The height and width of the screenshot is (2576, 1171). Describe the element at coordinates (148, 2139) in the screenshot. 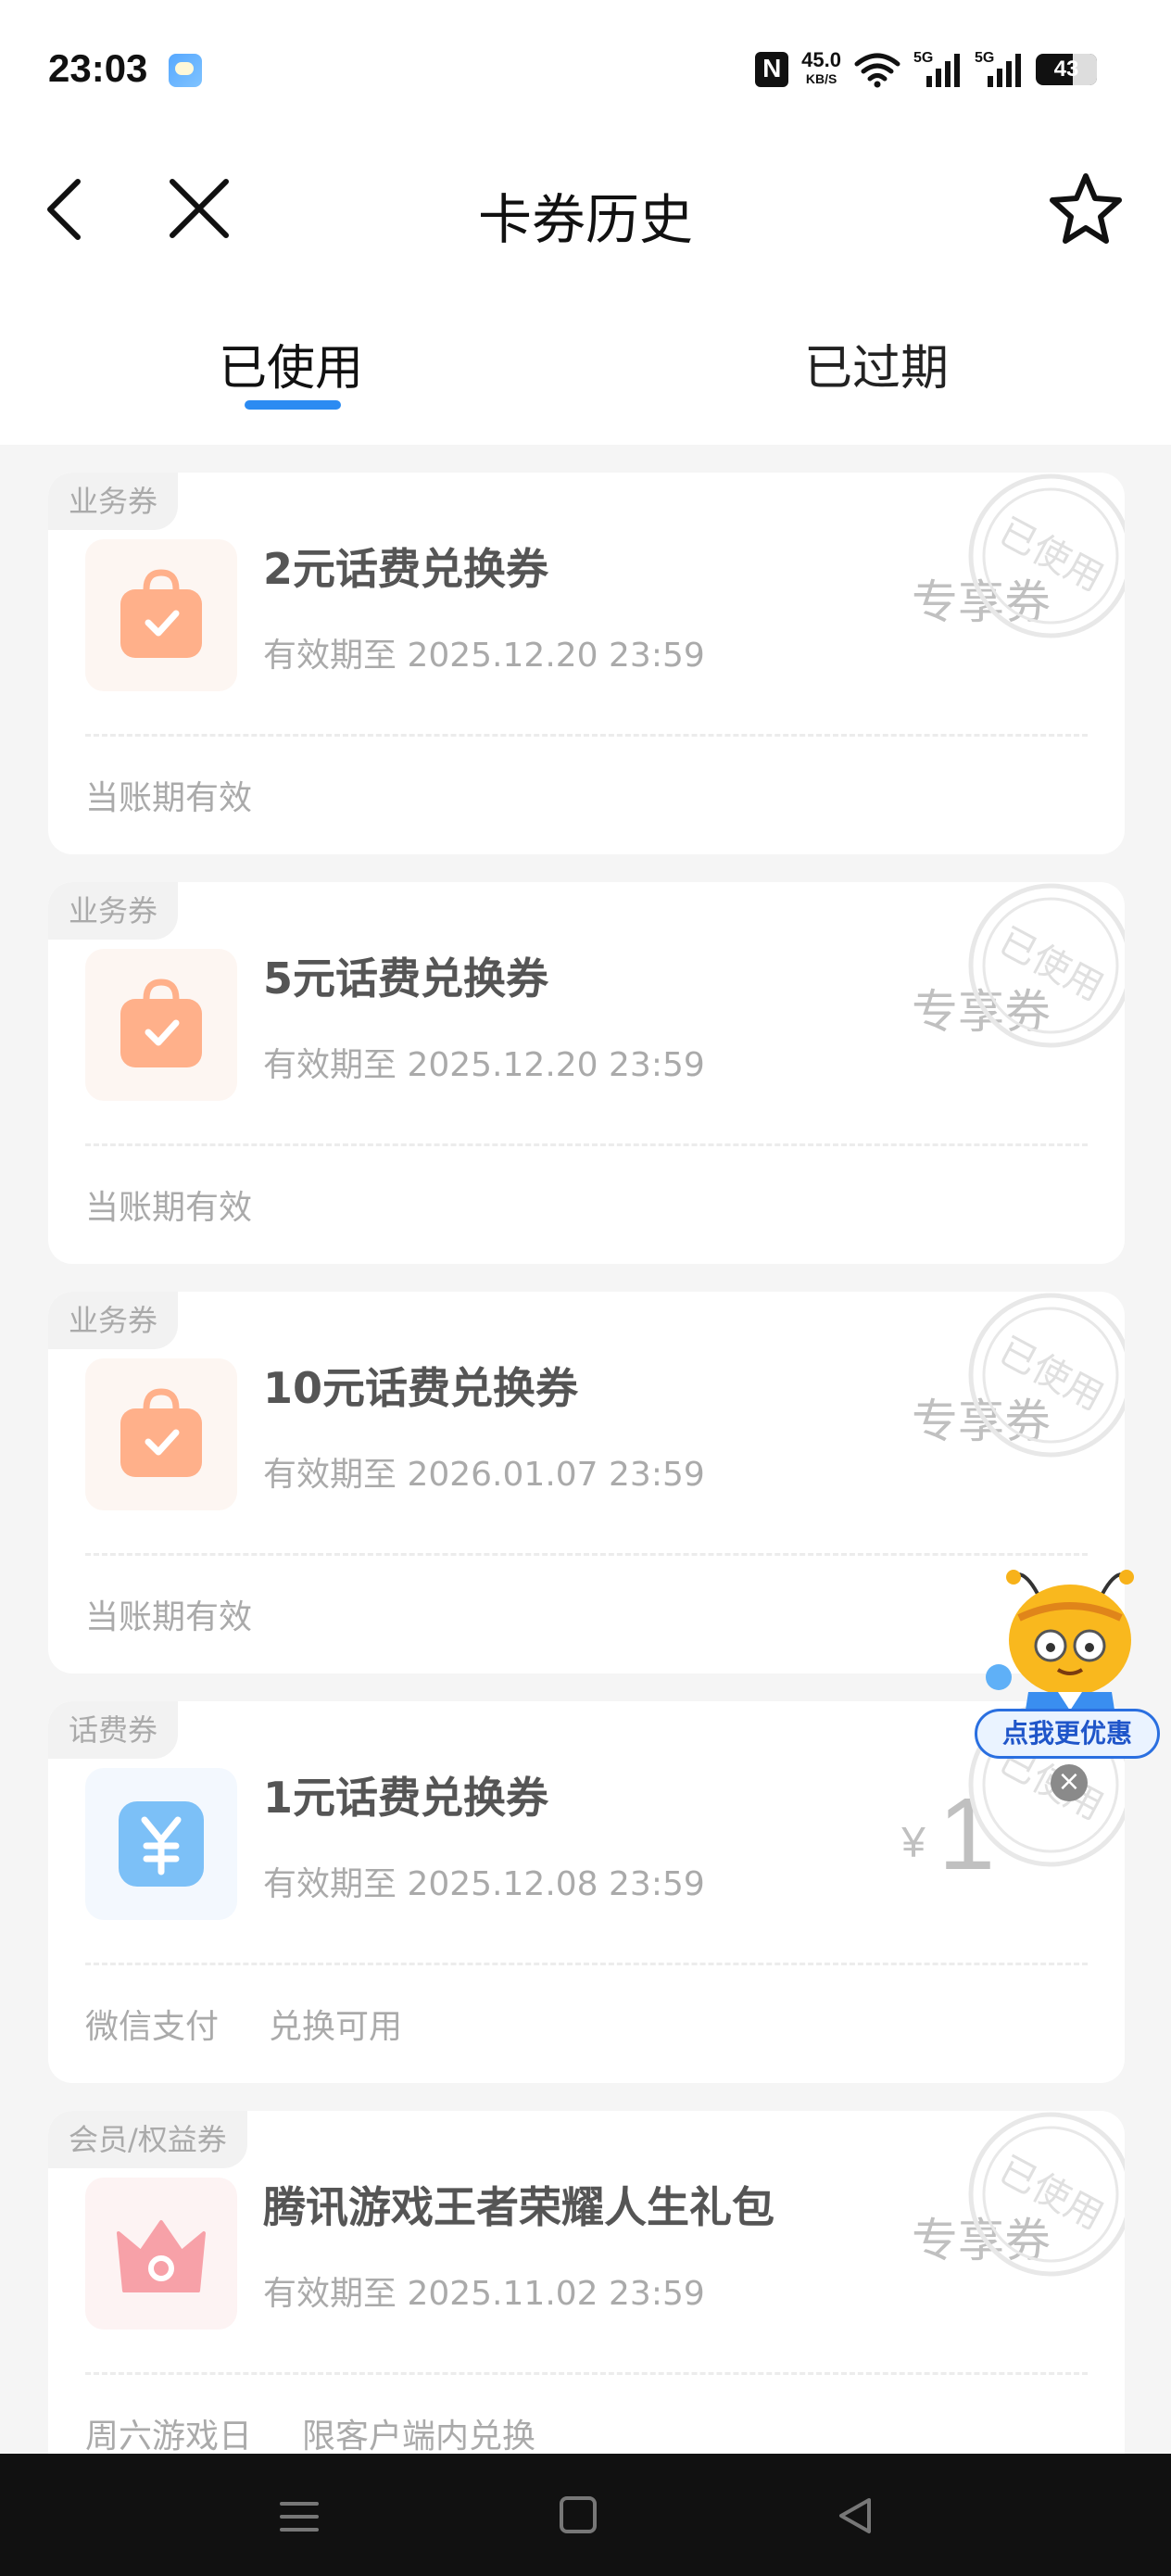

I see `coupon-tag: 会员/权益券` at that location.